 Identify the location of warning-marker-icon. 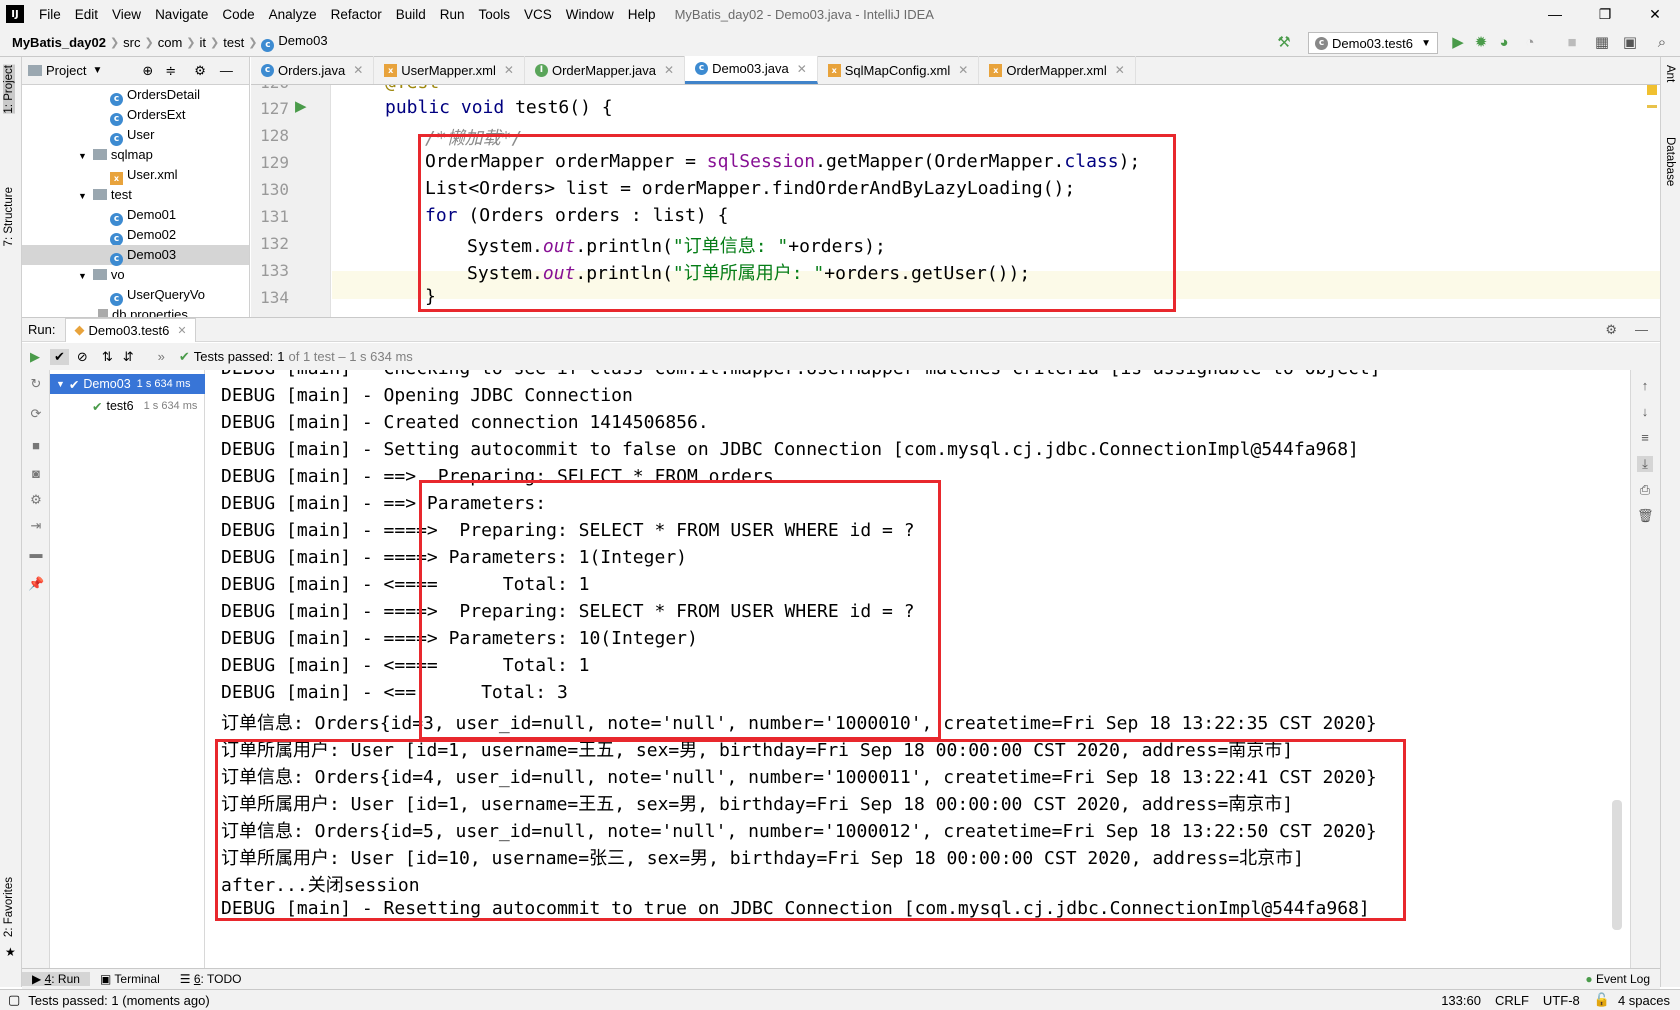
(1652, 90).